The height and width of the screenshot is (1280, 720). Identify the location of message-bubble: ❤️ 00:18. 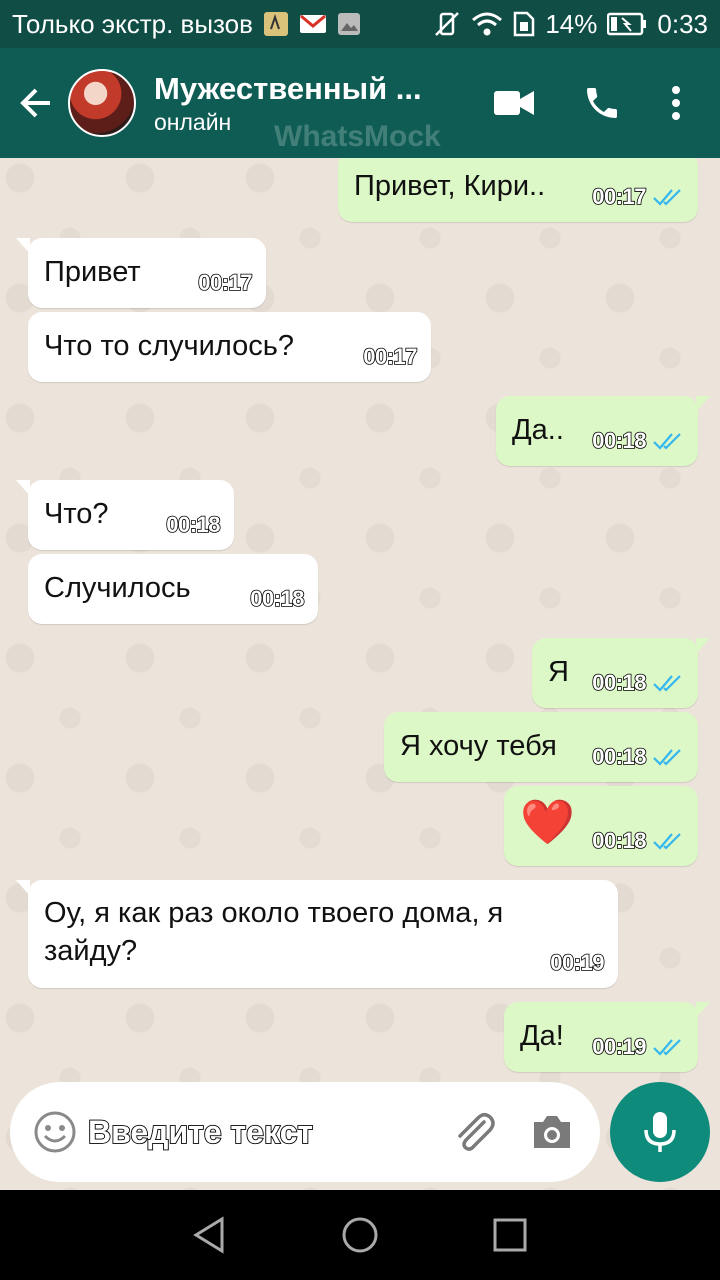
(601, 826).